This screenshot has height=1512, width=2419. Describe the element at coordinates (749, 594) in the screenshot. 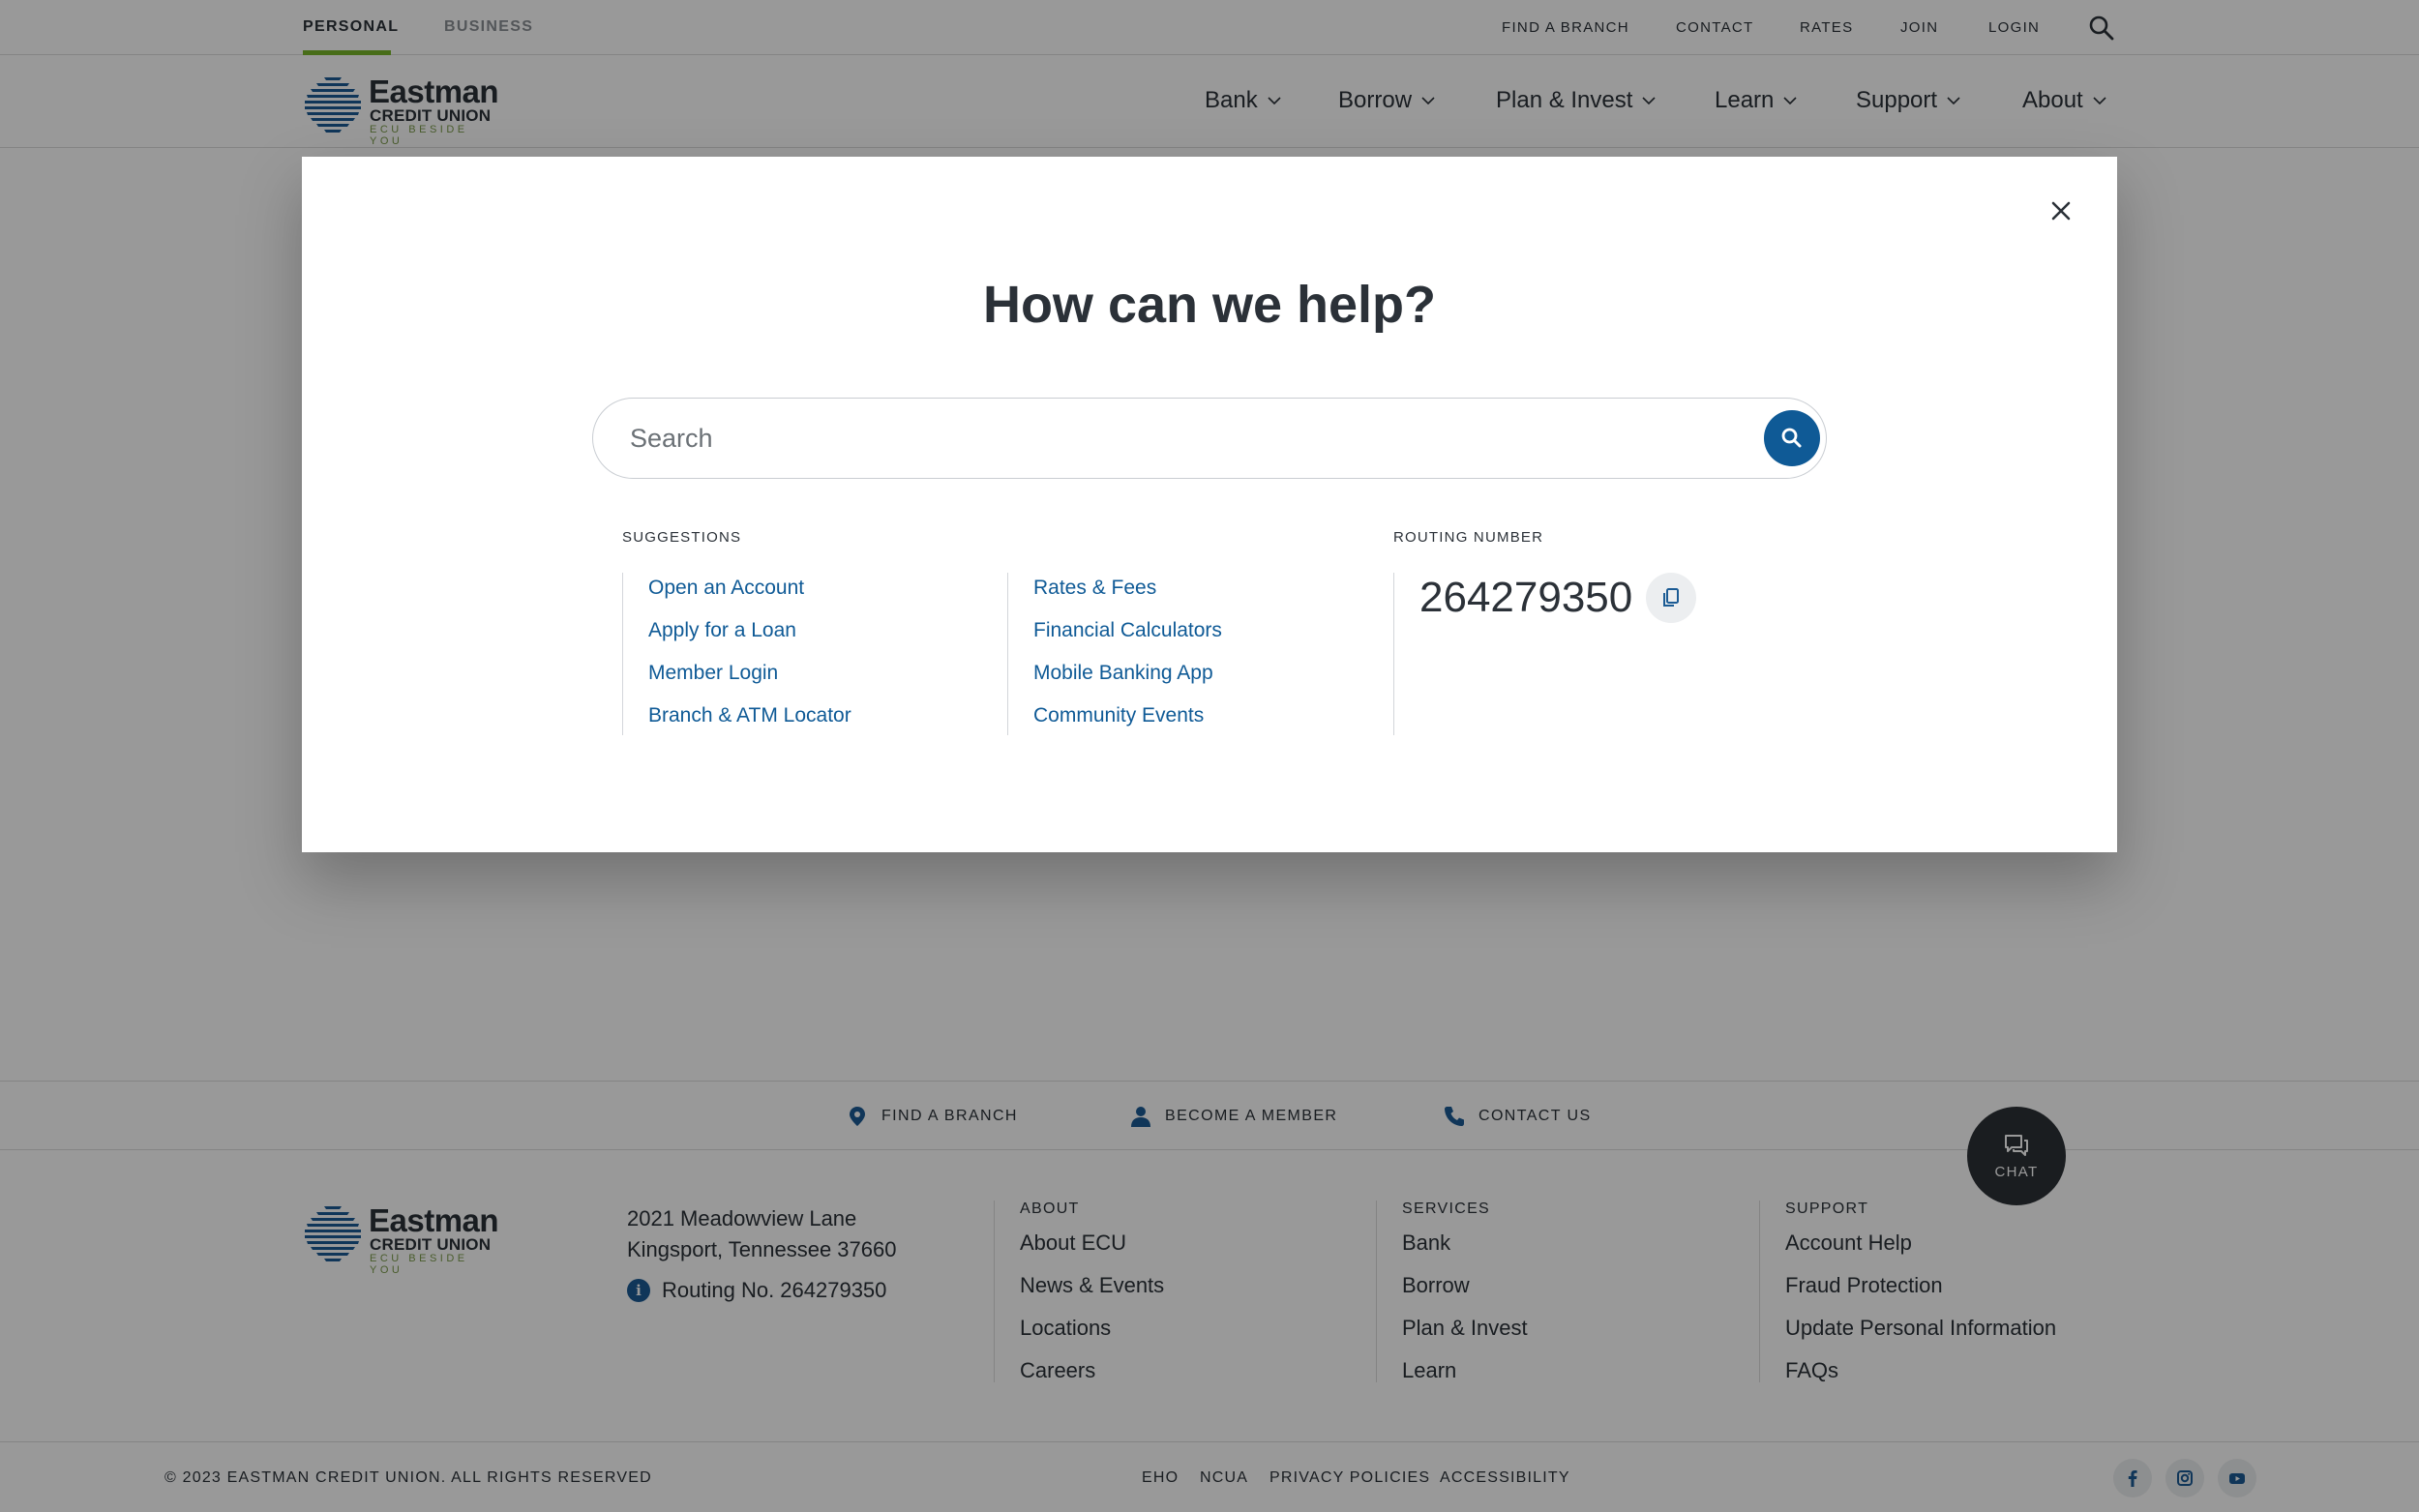

I see `suggestion-open-account: Open an Account` at that location.